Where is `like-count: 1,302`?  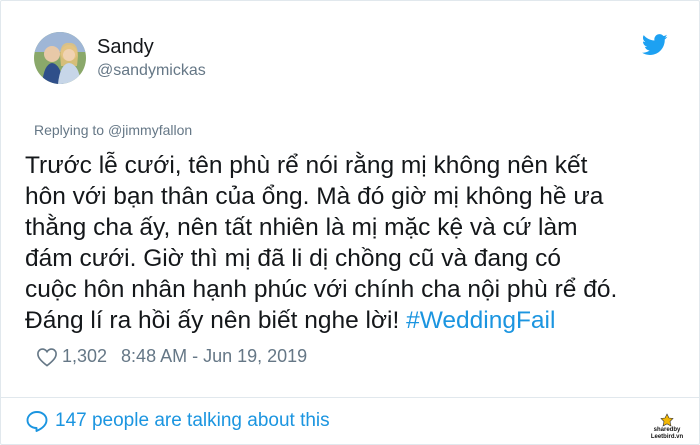
like-count: 1,302 is located at coordinates (84, 356).